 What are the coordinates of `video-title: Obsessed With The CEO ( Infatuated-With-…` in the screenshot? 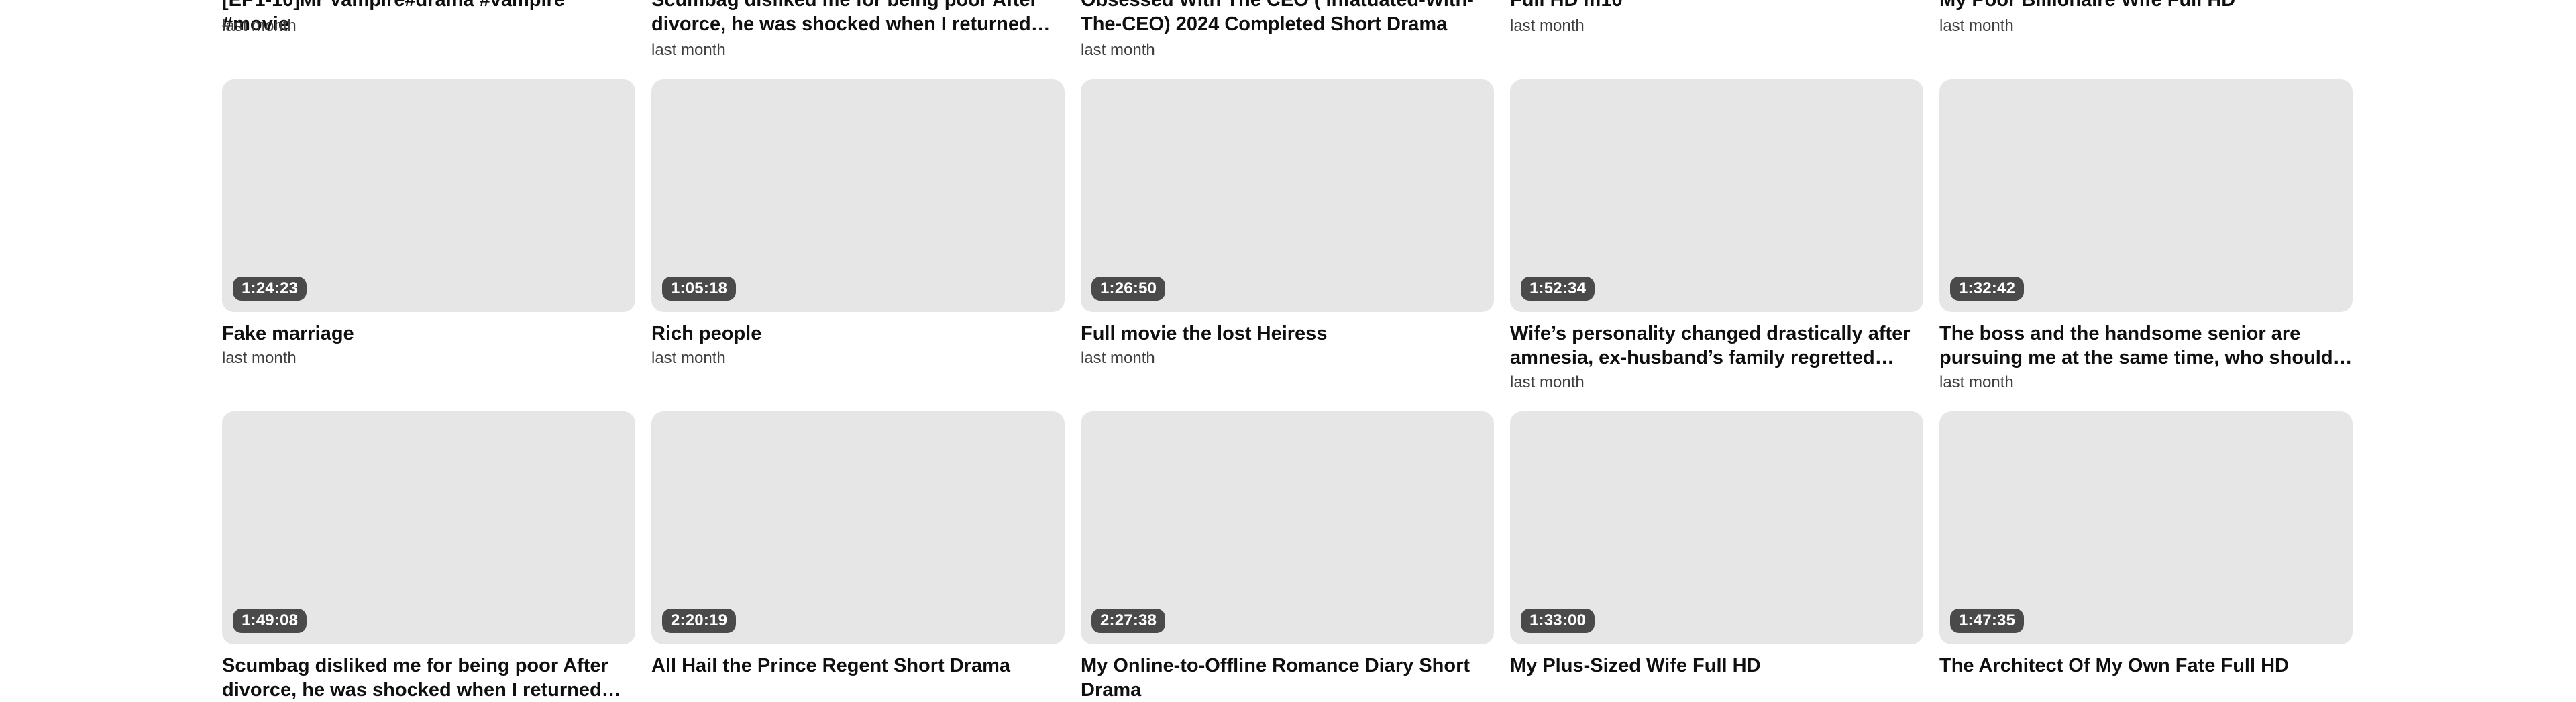 It's located at (1287, 18).